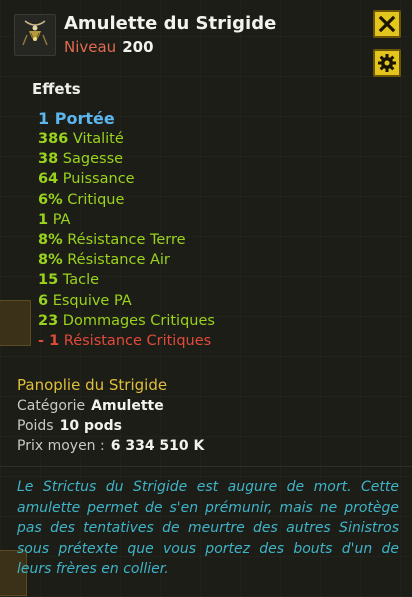 This screenshot has height=597, width=412. Describe the element at coordinates (15, 323) in the screenshot. I see `background-slot` at that location.